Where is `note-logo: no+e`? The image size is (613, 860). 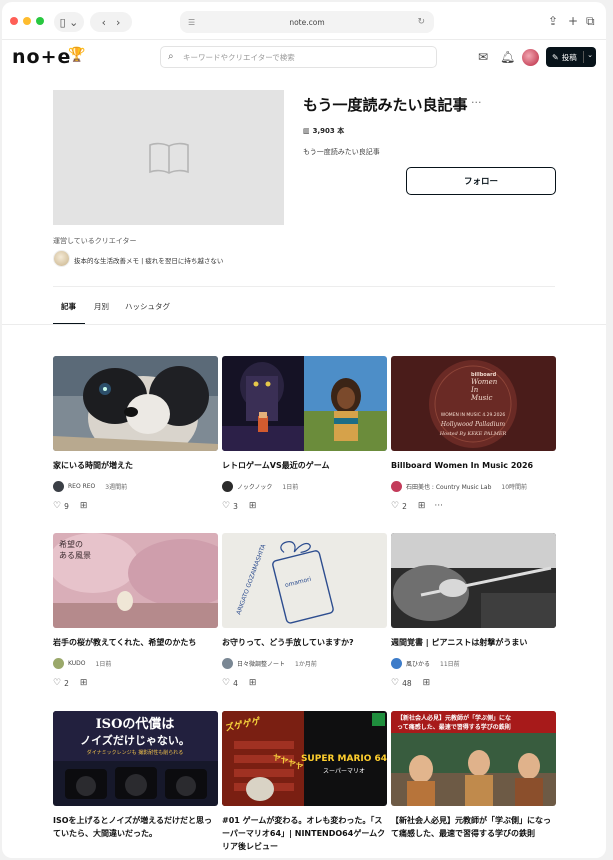
note-logo: no+e is located at coordinates (41, 57).